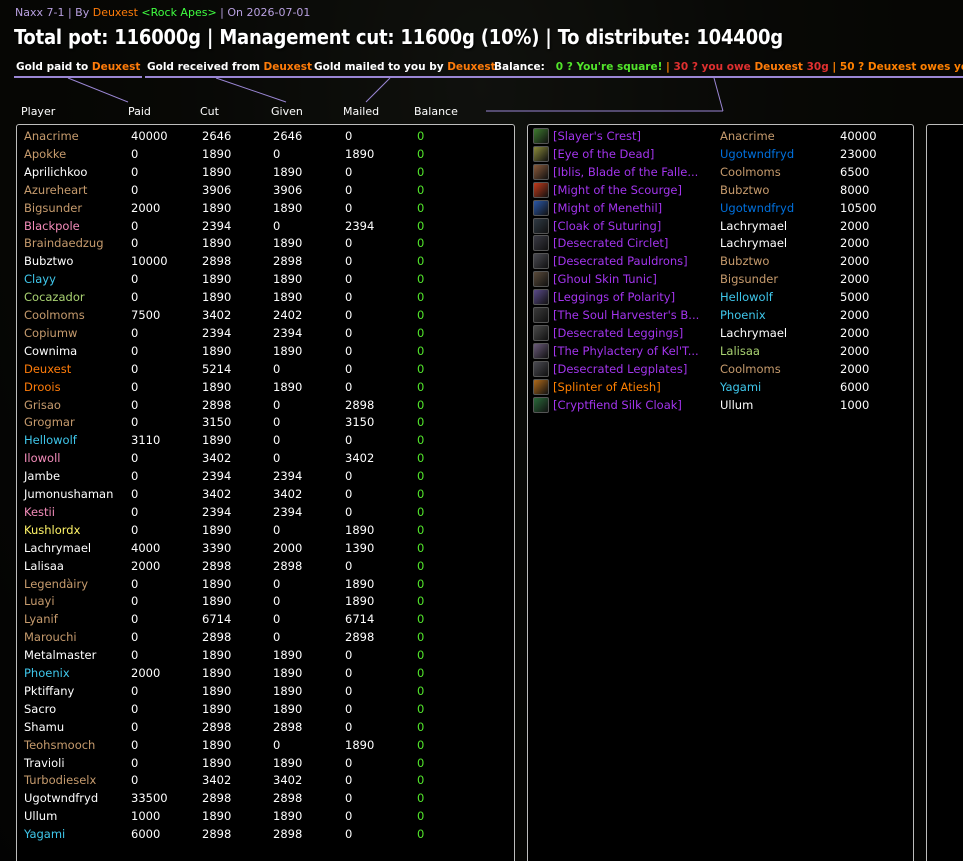 This screenshot has width=963, height=861. I want to click on player-row: Ilowoll 0 3402 0 3402 0, so click(265, 458).